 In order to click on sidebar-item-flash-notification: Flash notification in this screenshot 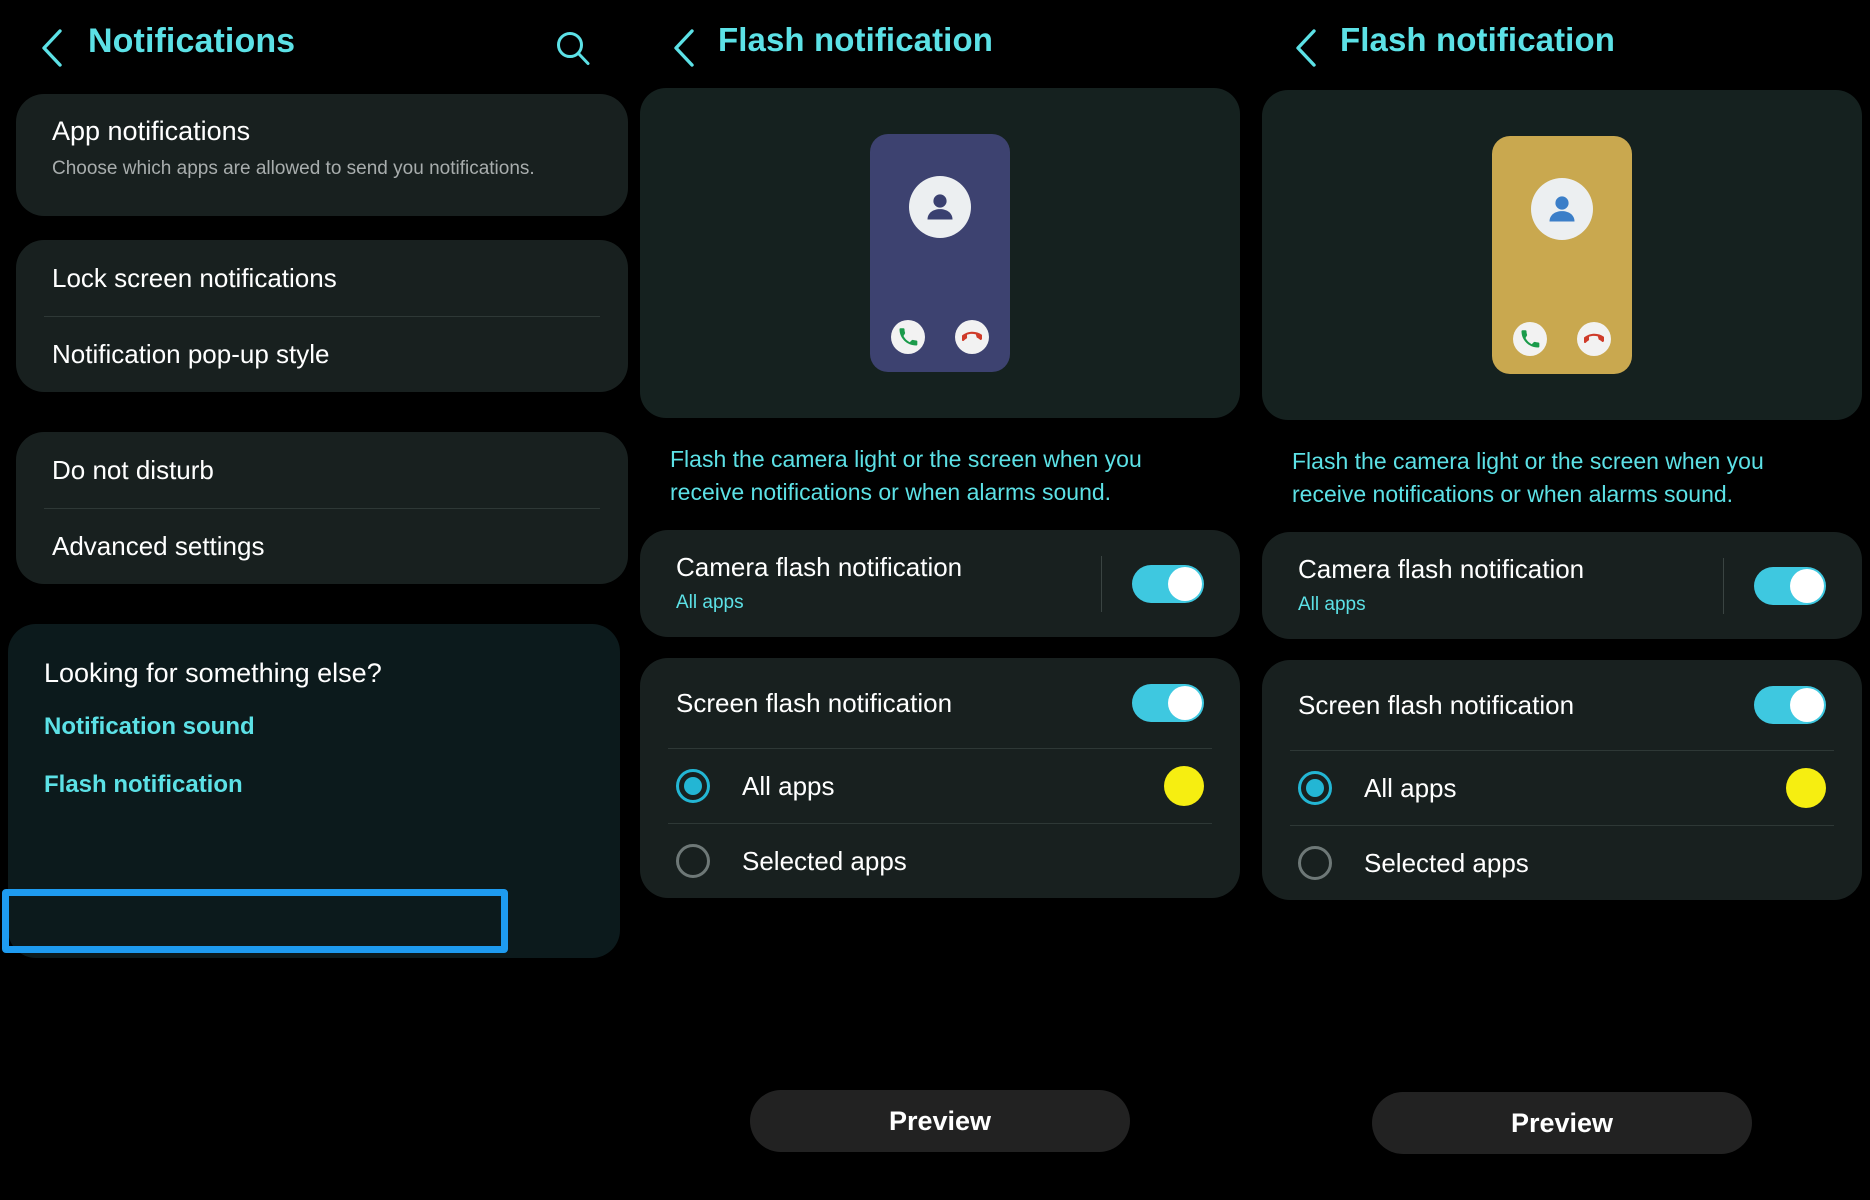, I will do `click(314, 785)`.